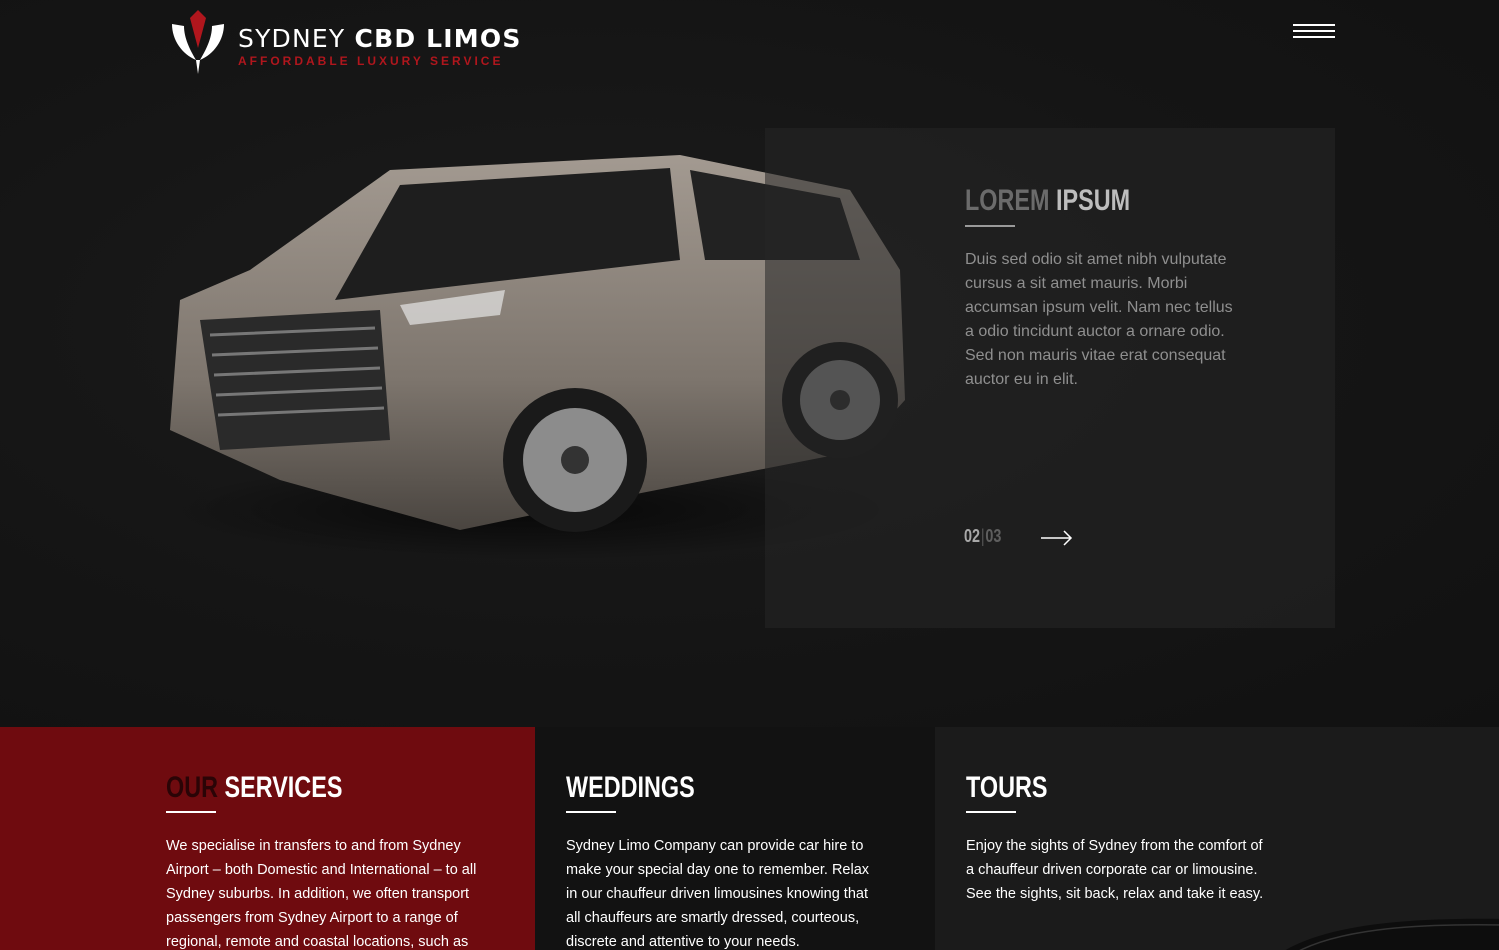  What do you see at coordinates (983, 536) in the screenshot?
I see `slide-counter: 02|03` at bounding box center [983, 536].